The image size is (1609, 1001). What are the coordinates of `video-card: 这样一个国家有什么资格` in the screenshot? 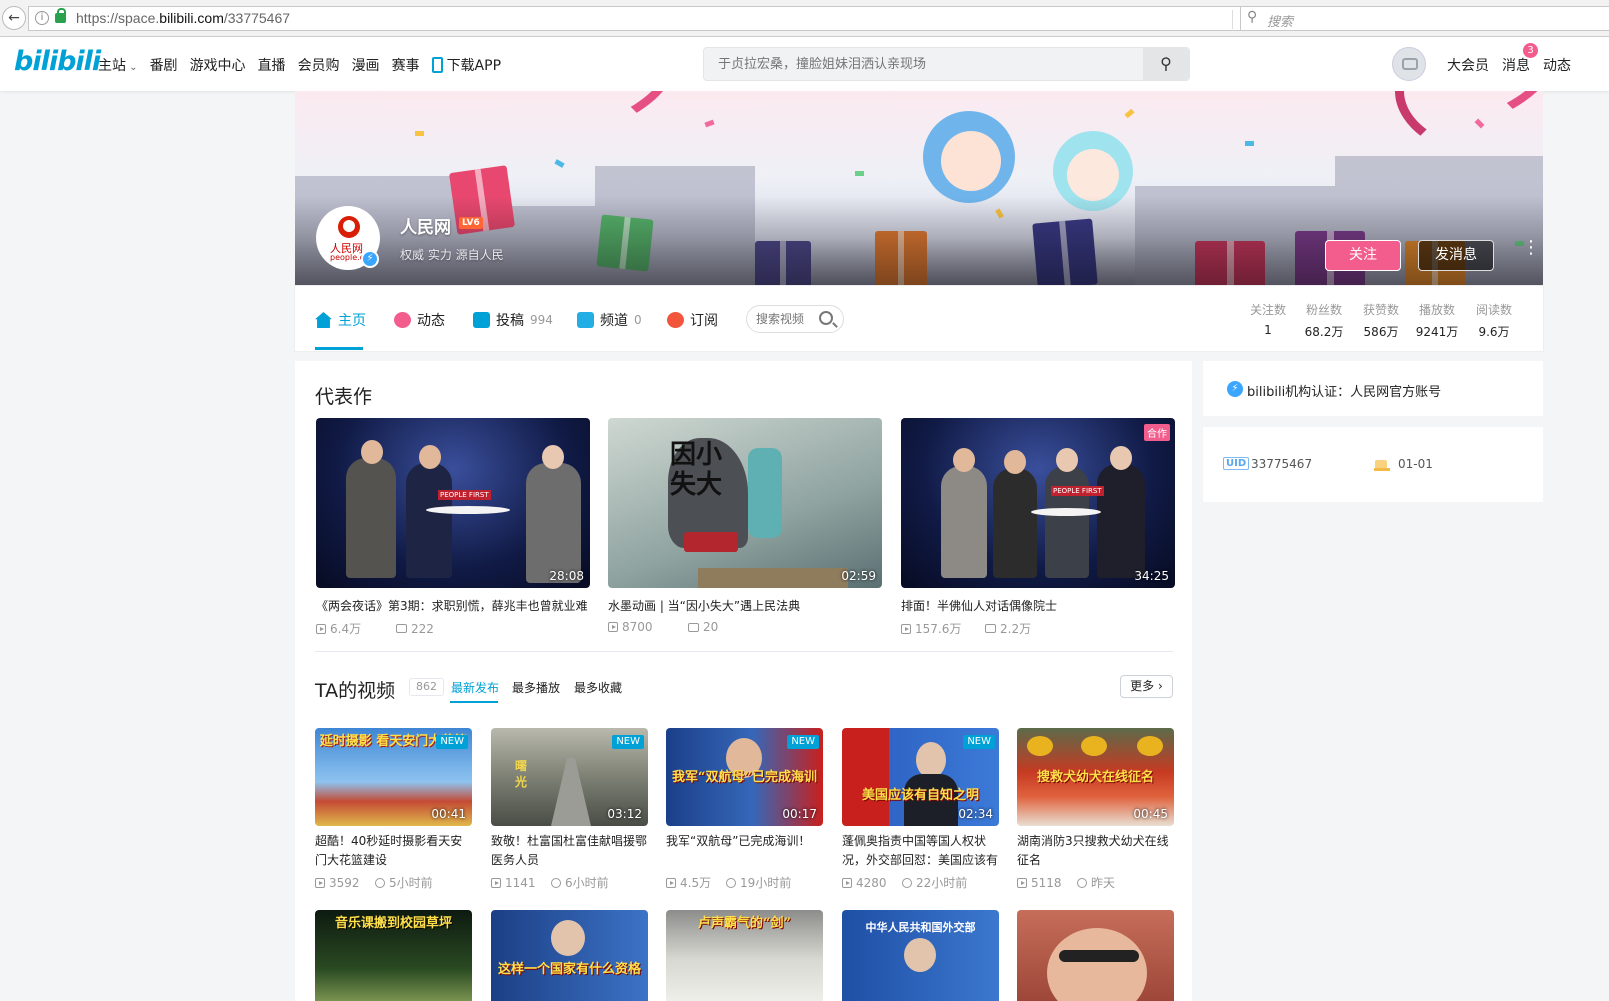 It's located at (569, 955).